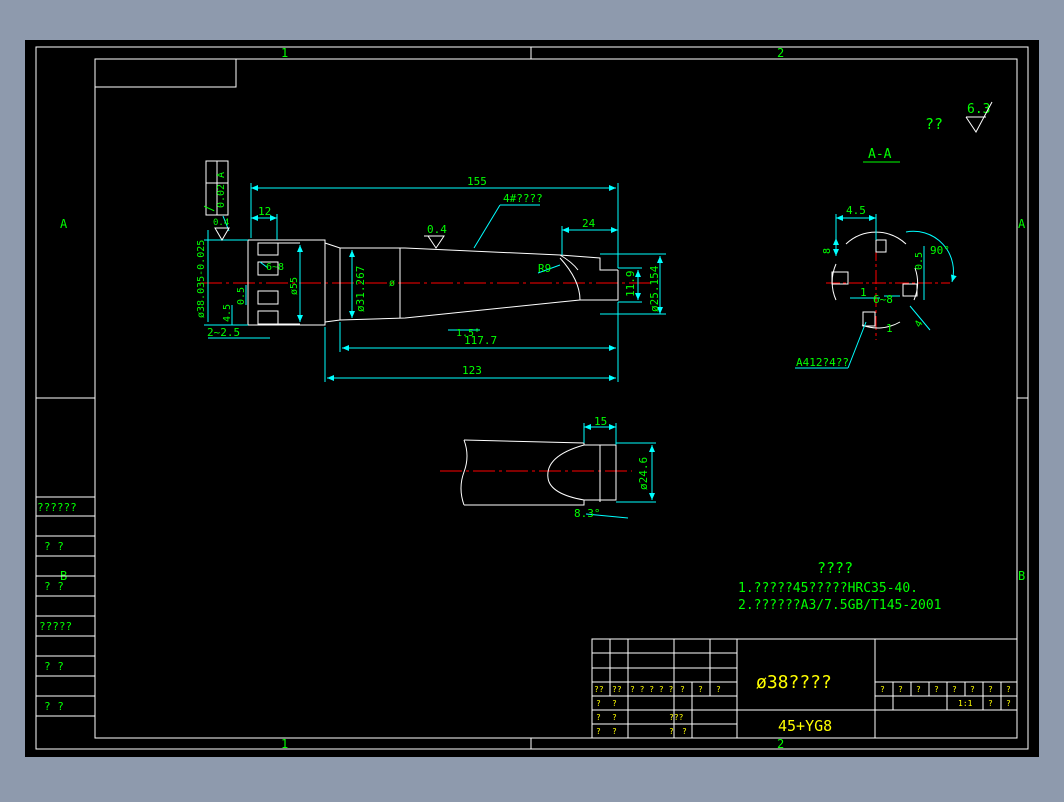  I want to click on dim-4-5: 4.5, so click(227, 313).